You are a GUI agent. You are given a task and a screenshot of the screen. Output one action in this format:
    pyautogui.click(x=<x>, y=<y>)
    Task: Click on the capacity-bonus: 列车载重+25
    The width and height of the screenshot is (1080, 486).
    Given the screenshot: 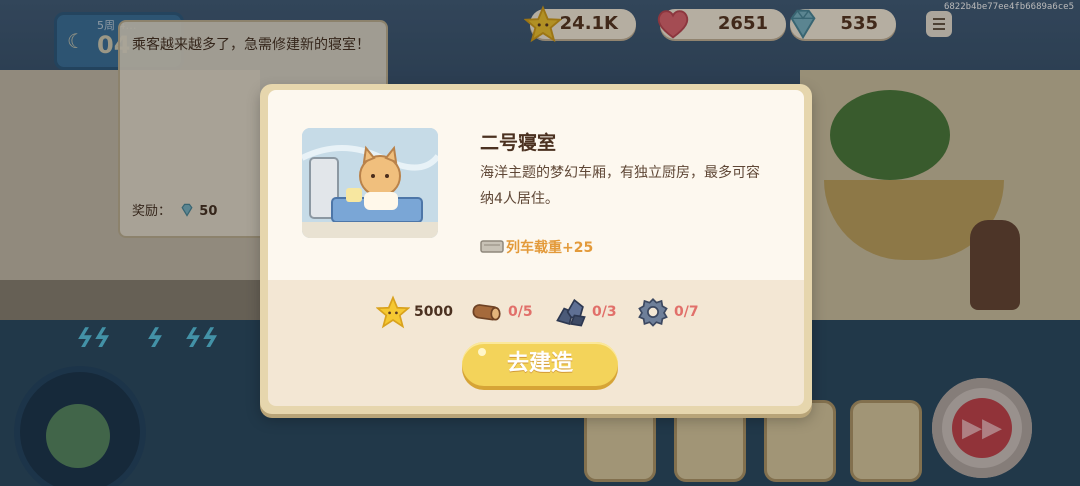 What is the action you would take?
    pyautogui.click(x=536, y=247)
    